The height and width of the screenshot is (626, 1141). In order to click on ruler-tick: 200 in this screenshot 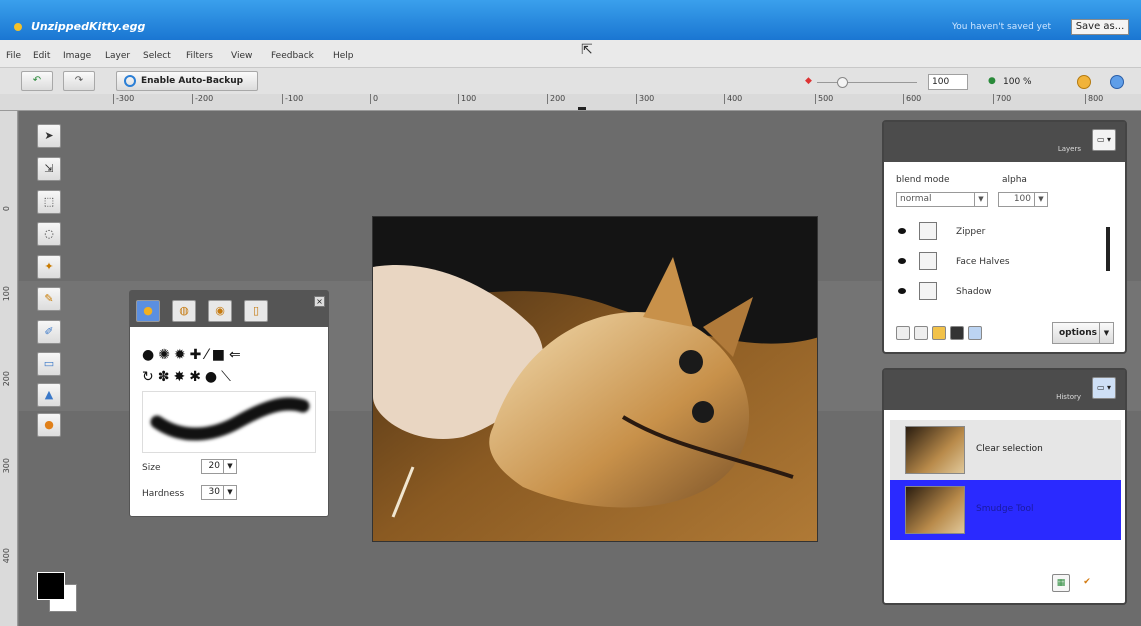, I will do `click(6, 379)`.